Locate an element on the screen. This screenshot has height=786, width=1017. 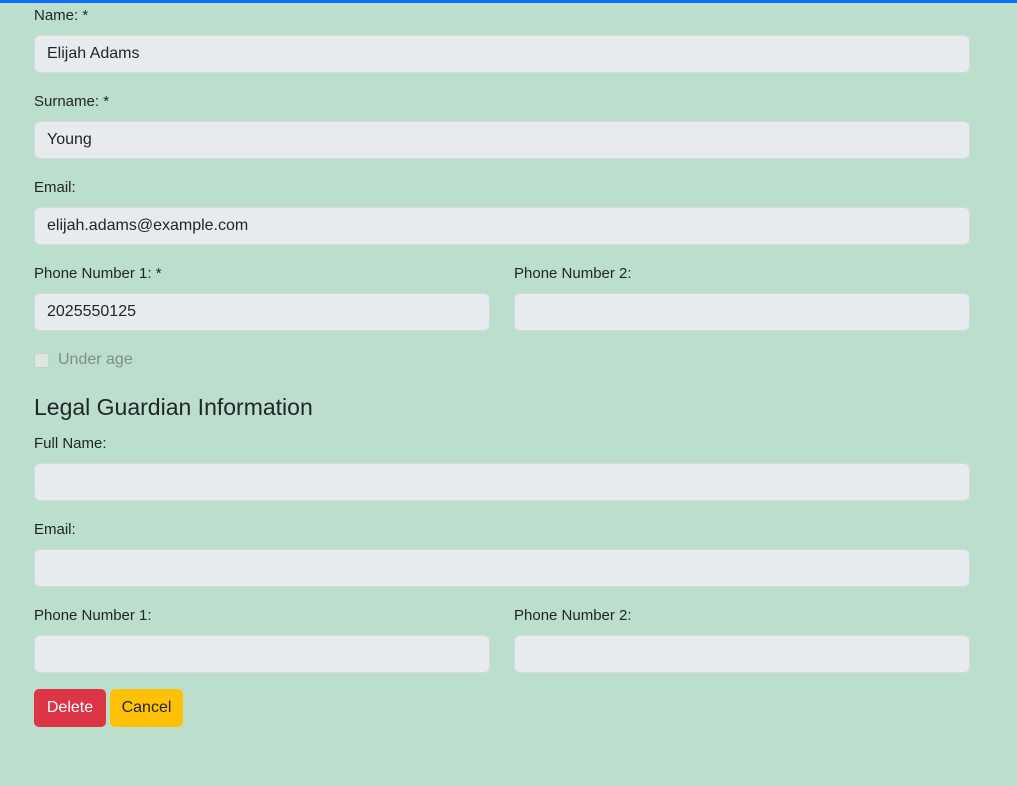
email-label: Email: is located at coordinates (55, 187).